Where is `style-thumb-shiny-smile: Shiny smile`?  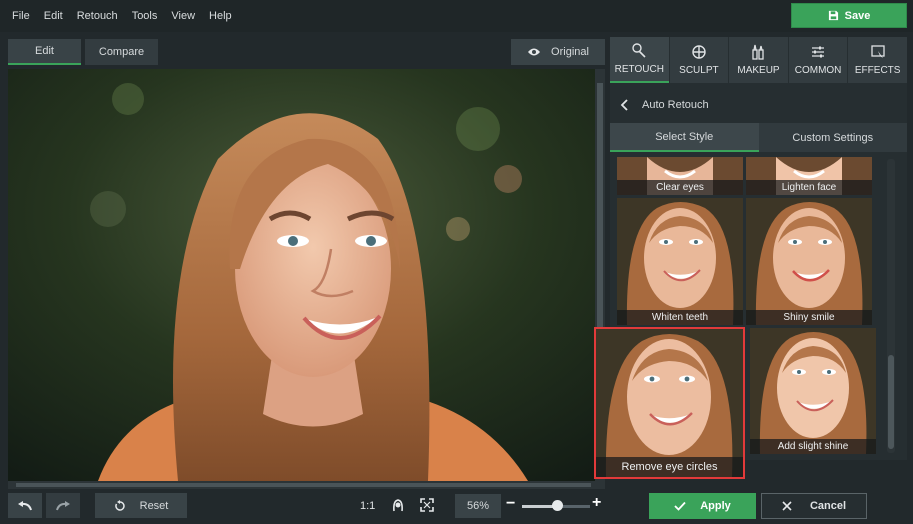
style-thumb-shiny-smile: Shiny smile is located at coordinates (809, 261).